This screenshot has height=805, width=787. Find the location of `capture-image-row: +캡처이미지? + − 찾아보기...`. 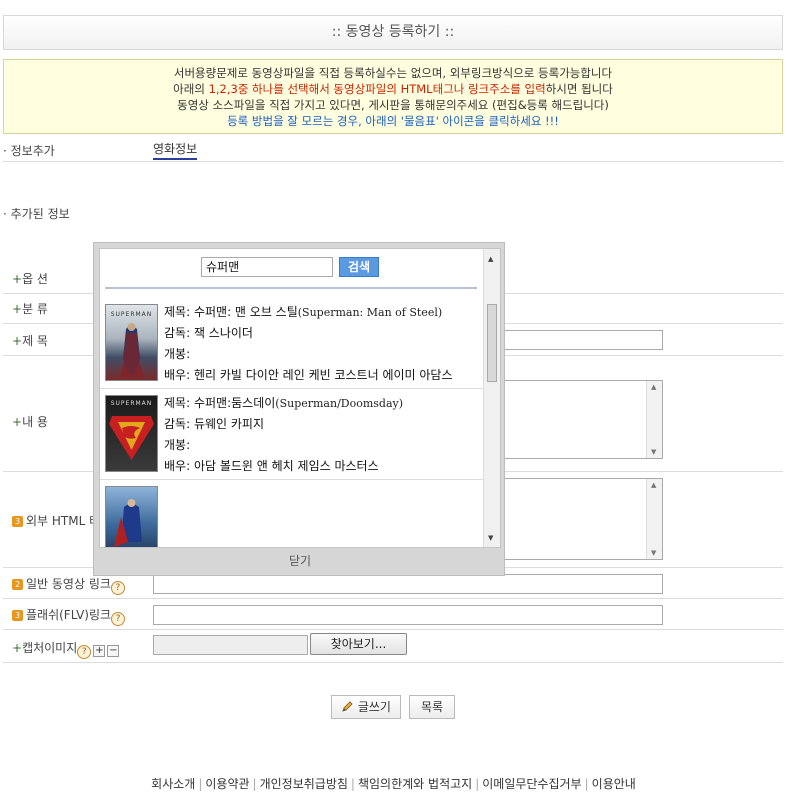

capture-image-row: +캡처이미지? + − 찾아보기... is located at coordinates (393, 646).